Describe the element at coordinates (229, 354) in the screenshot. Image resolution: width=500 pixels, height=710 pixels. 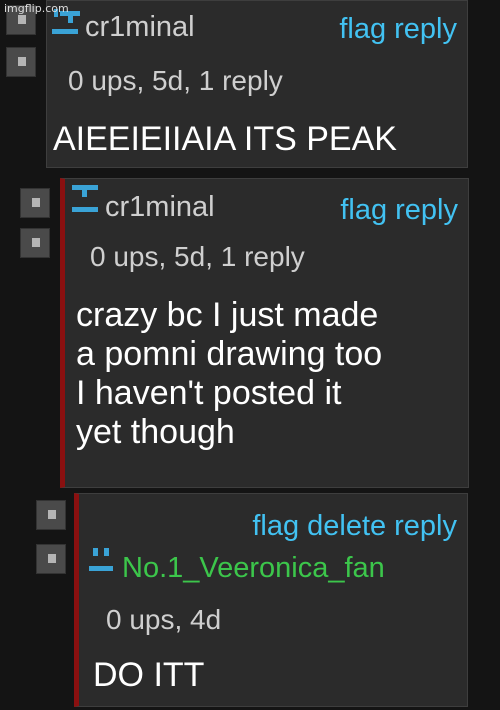
I see `comment-text-line: a pomni drawing too` at that location.